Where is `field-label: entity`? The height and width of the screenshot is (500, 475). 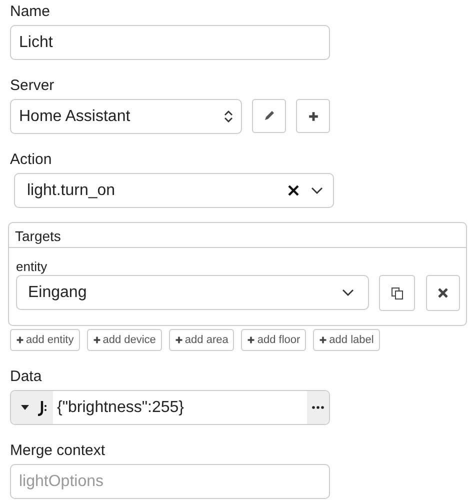
field-label: entity is located at coordinates (32, 266).